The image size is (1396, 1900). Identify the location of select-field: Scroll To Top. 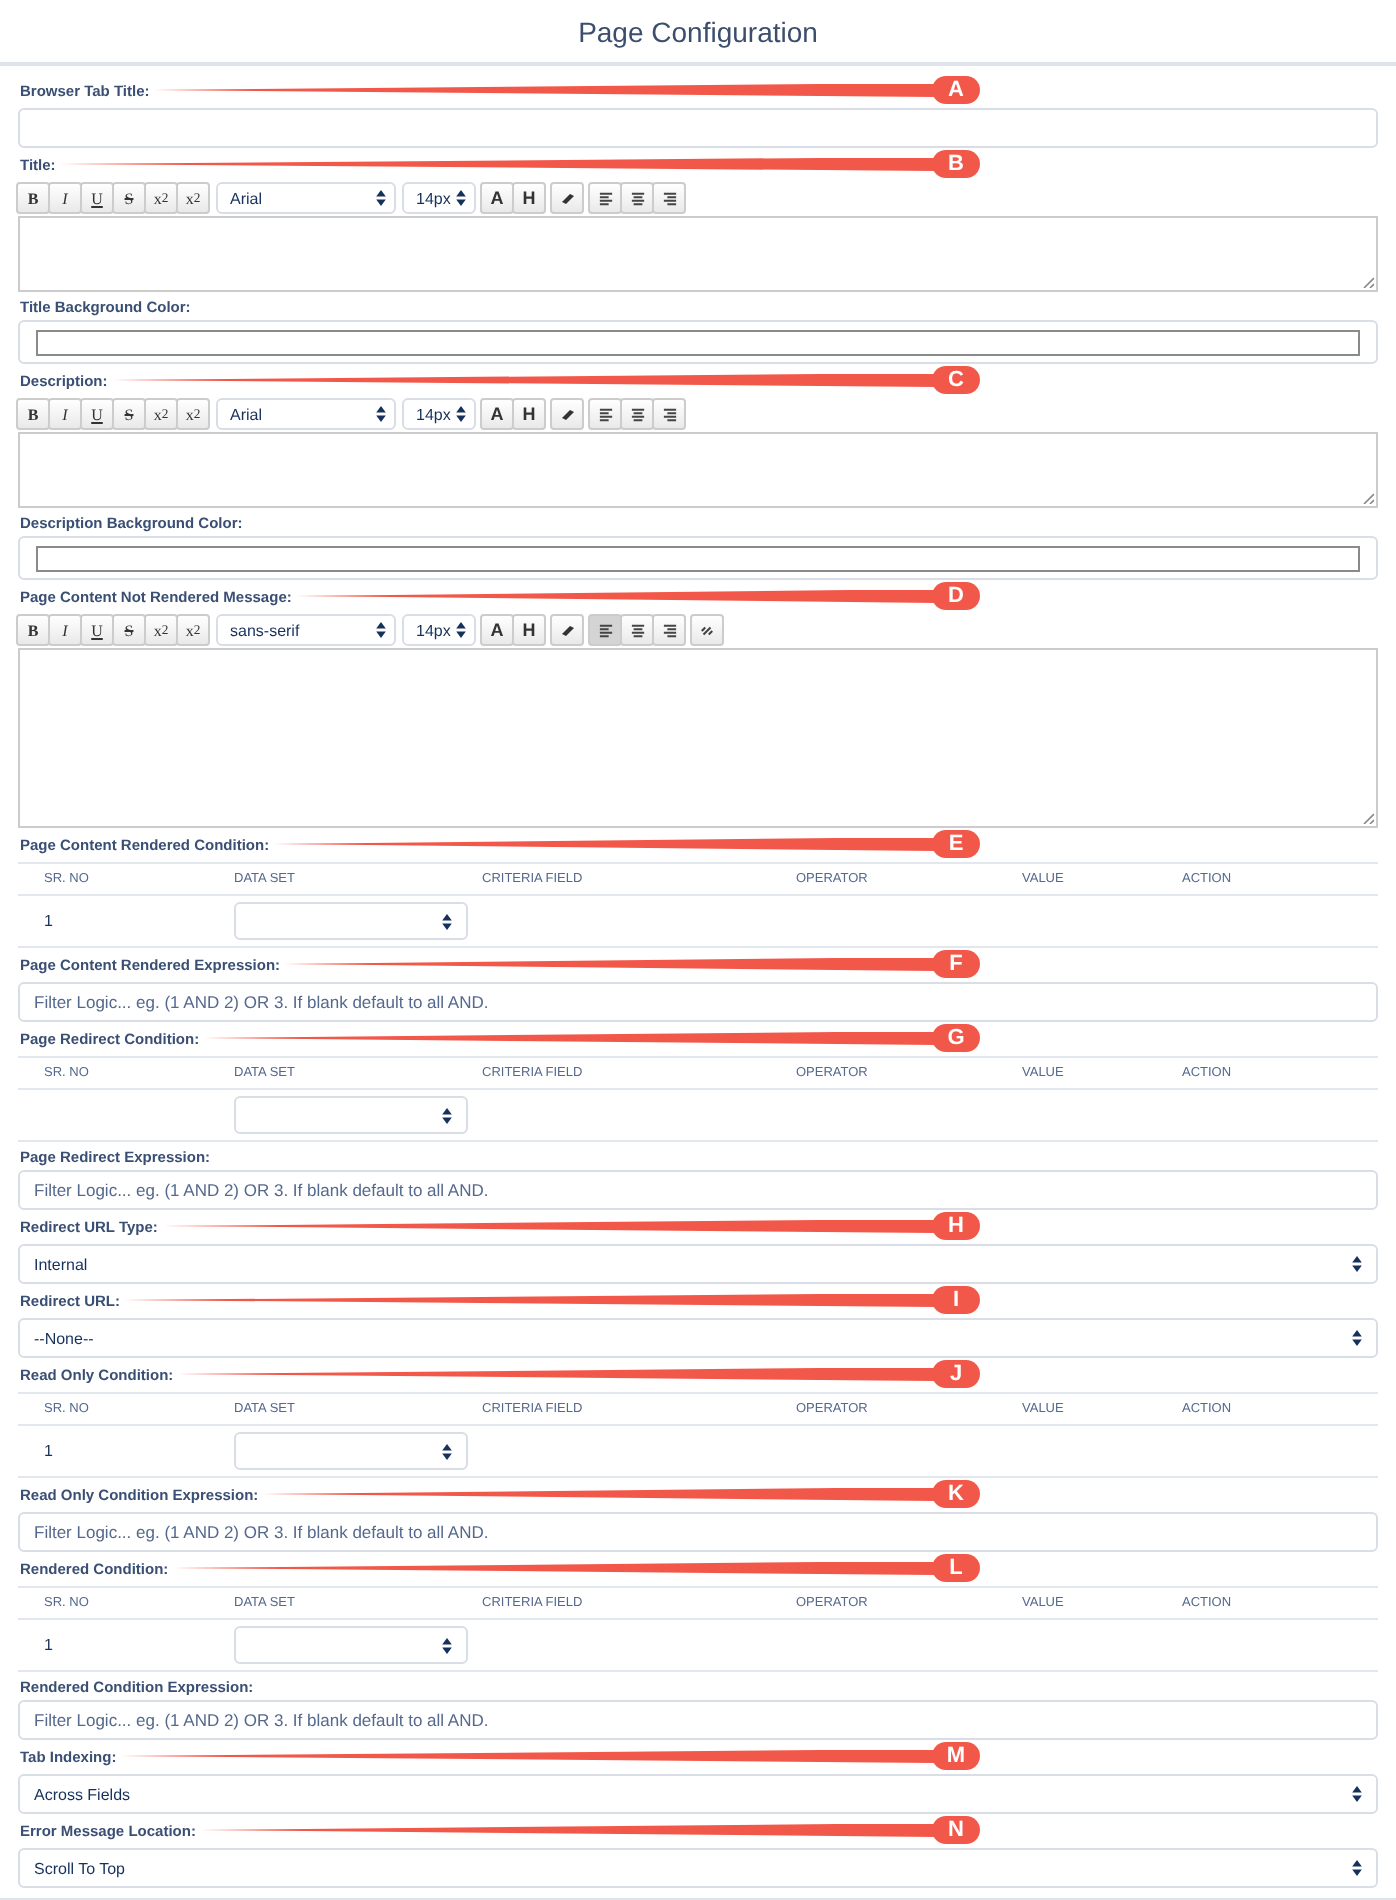
(698, 1868).